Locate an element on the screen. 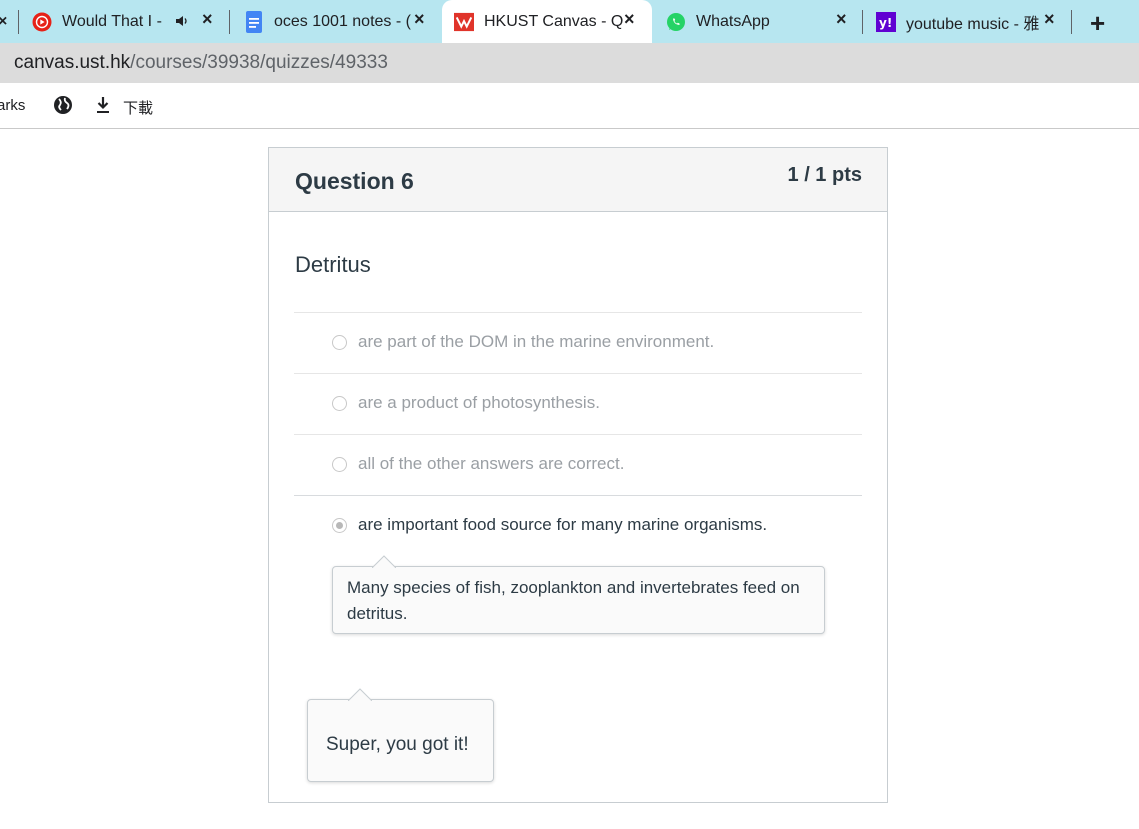 This screenshot has width=1139, height=829. tab-title: youtube music - 雅 is located at coordinates (973, 24).